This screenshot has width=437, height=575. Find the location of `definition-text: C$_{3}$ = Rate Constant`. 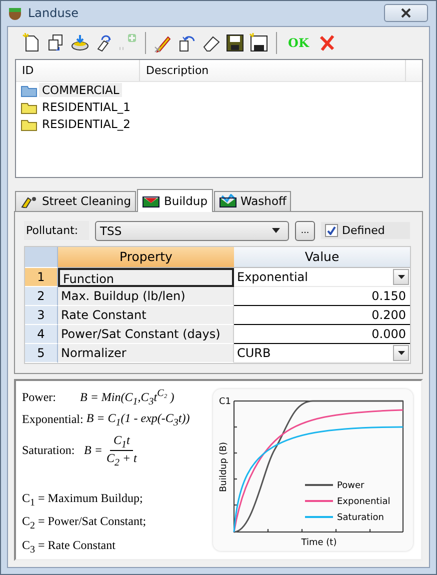

definition-text: C$_{3}$ = Rate Constant is located at coordinates (69, 546).